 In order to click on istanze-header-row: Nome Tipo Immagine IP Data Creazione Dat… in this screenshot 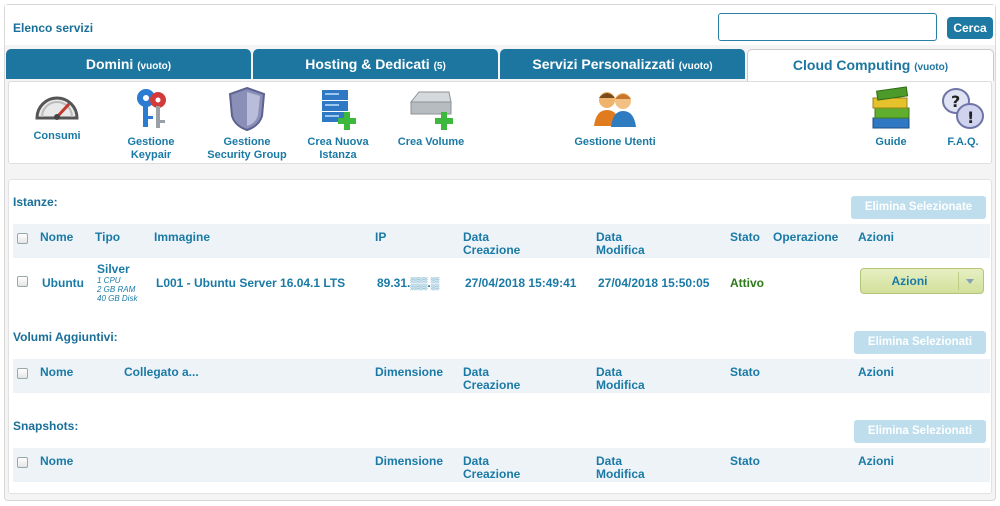, I will do `click(501, 241)`.